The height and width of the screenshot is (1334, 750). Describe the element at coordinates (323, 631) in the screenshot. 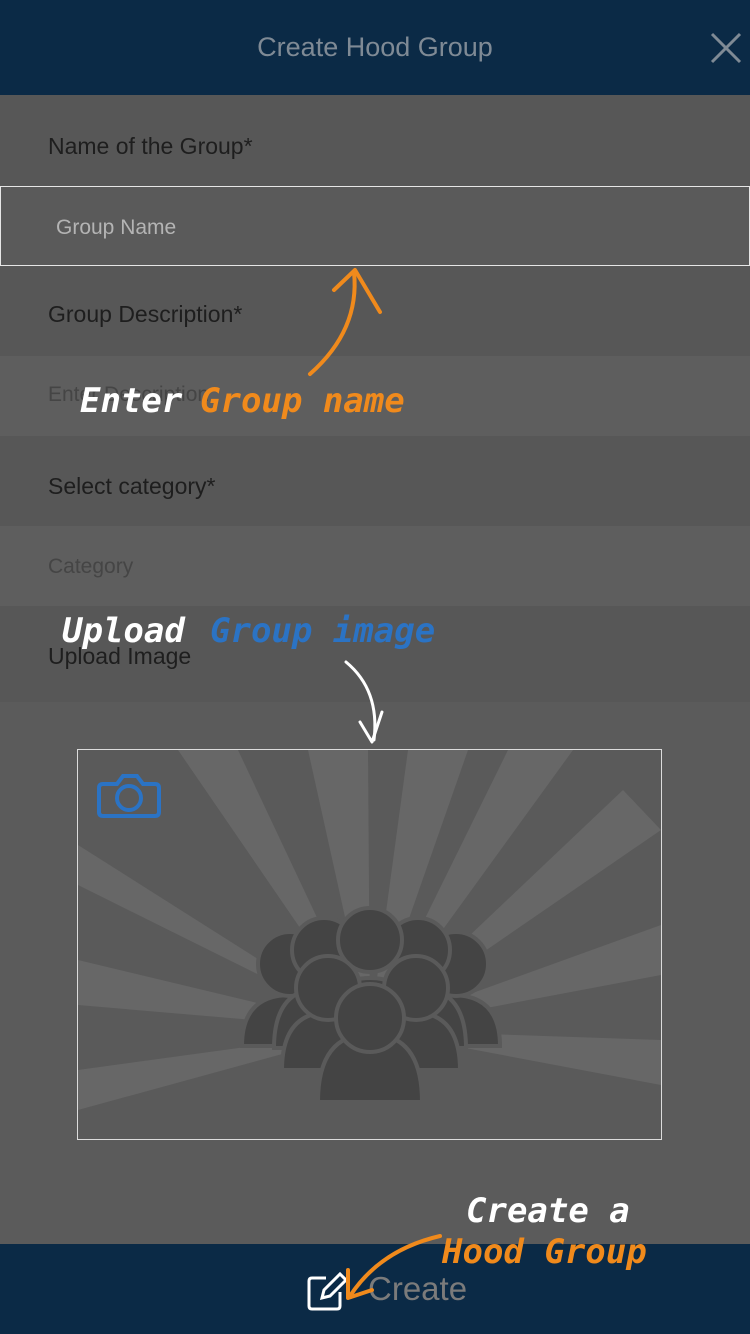

I see `tutorial-group-image: Group image` at that location.